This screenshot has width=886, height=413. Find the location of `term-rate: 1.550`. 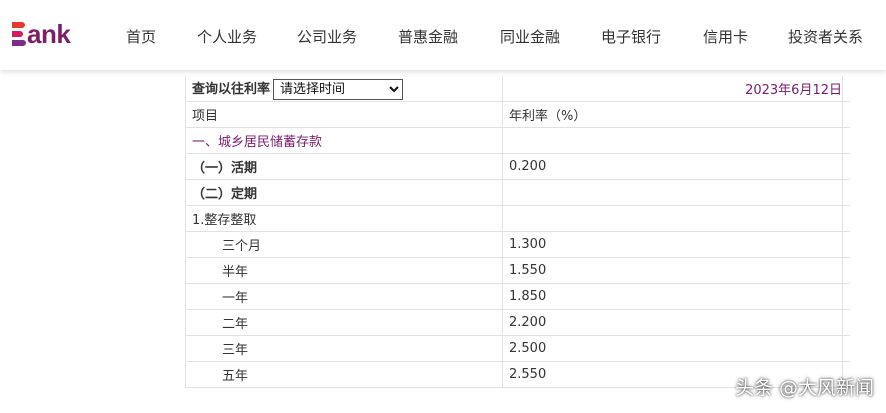

term-rate: 1.550 is located at coordinates (676, 270).